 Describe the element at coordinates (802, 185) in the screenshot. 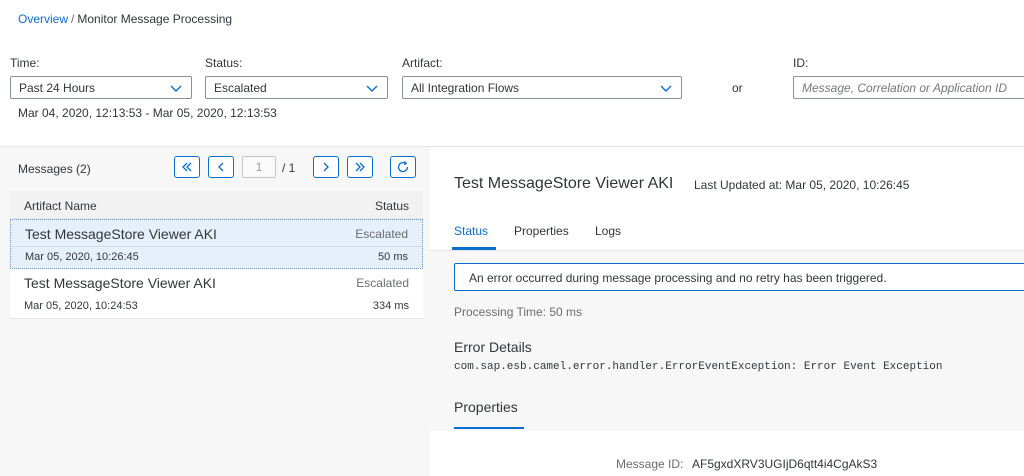

I see `last-updated-text: Last Updated at: Mar 05, 2020, 10:26:45` at that location.